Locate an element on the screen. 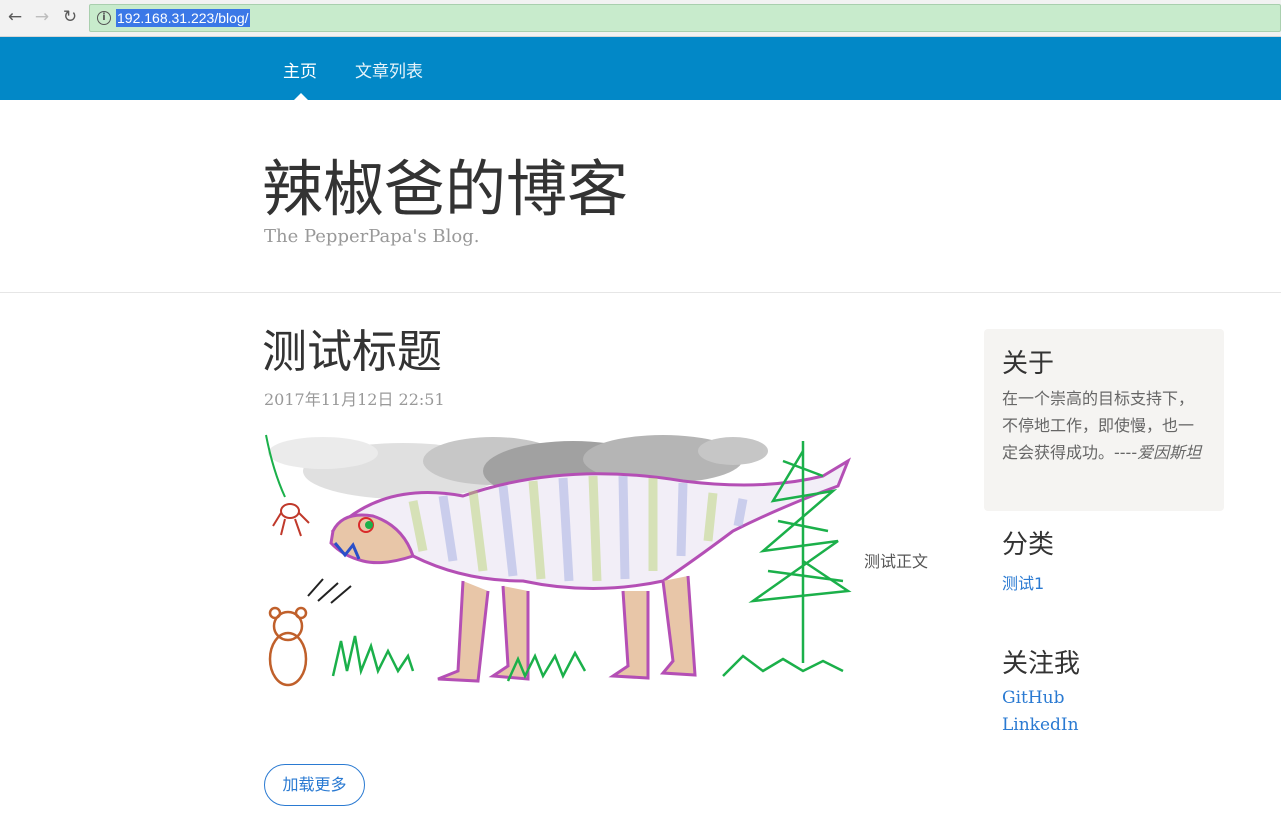 The width and height of the screenshot is (1281, 815). browser-toolbar: ← → ↻ i 192.168.31.223/blog/ is located at coordinates (640, 18).